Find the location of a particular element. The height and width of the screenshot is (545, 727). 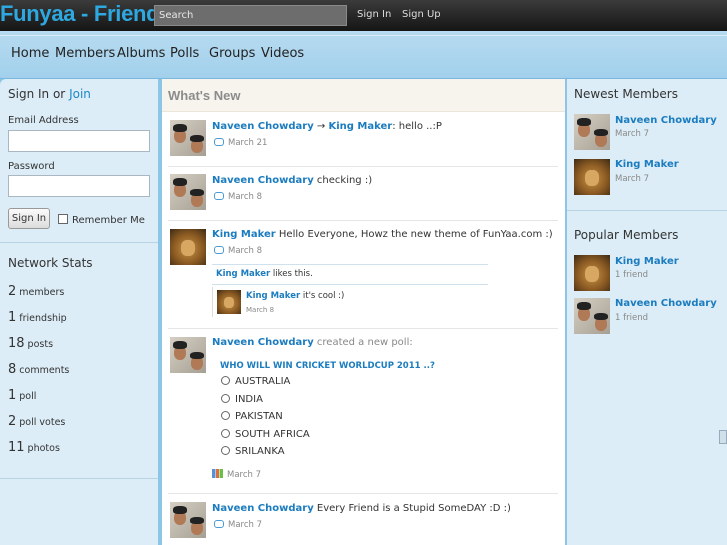

poll-option: AUSTRALIA is located at coordinates (255, 381).